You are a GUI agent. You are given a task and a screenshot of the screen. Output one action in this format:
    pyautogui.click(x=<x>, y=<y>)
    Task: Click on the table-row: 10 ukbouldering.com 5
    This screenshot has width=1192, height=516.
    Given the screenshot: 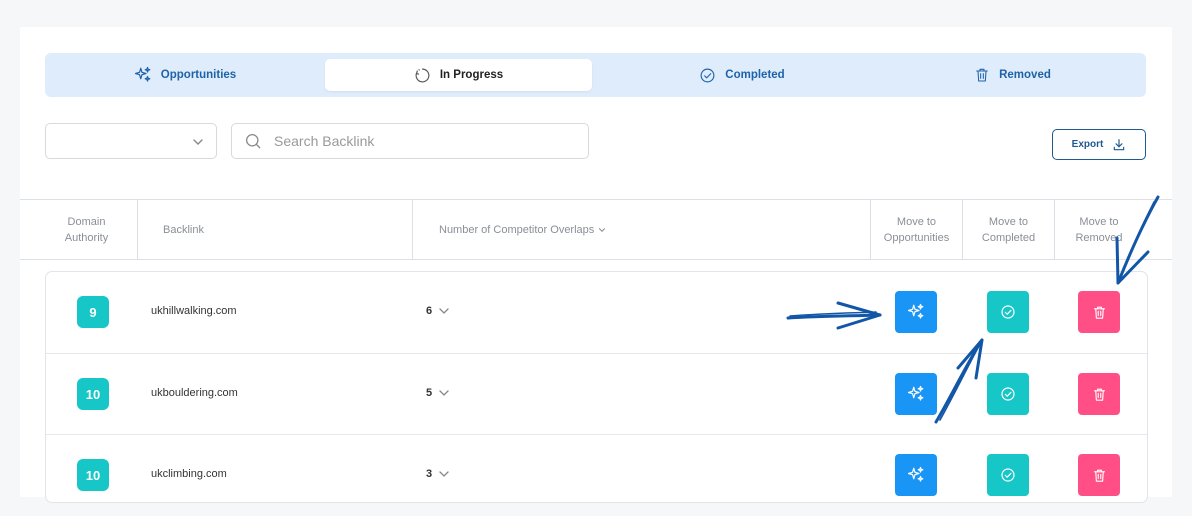 What is the action you would take?
    pyautogui.click(x=596, y=394)
    